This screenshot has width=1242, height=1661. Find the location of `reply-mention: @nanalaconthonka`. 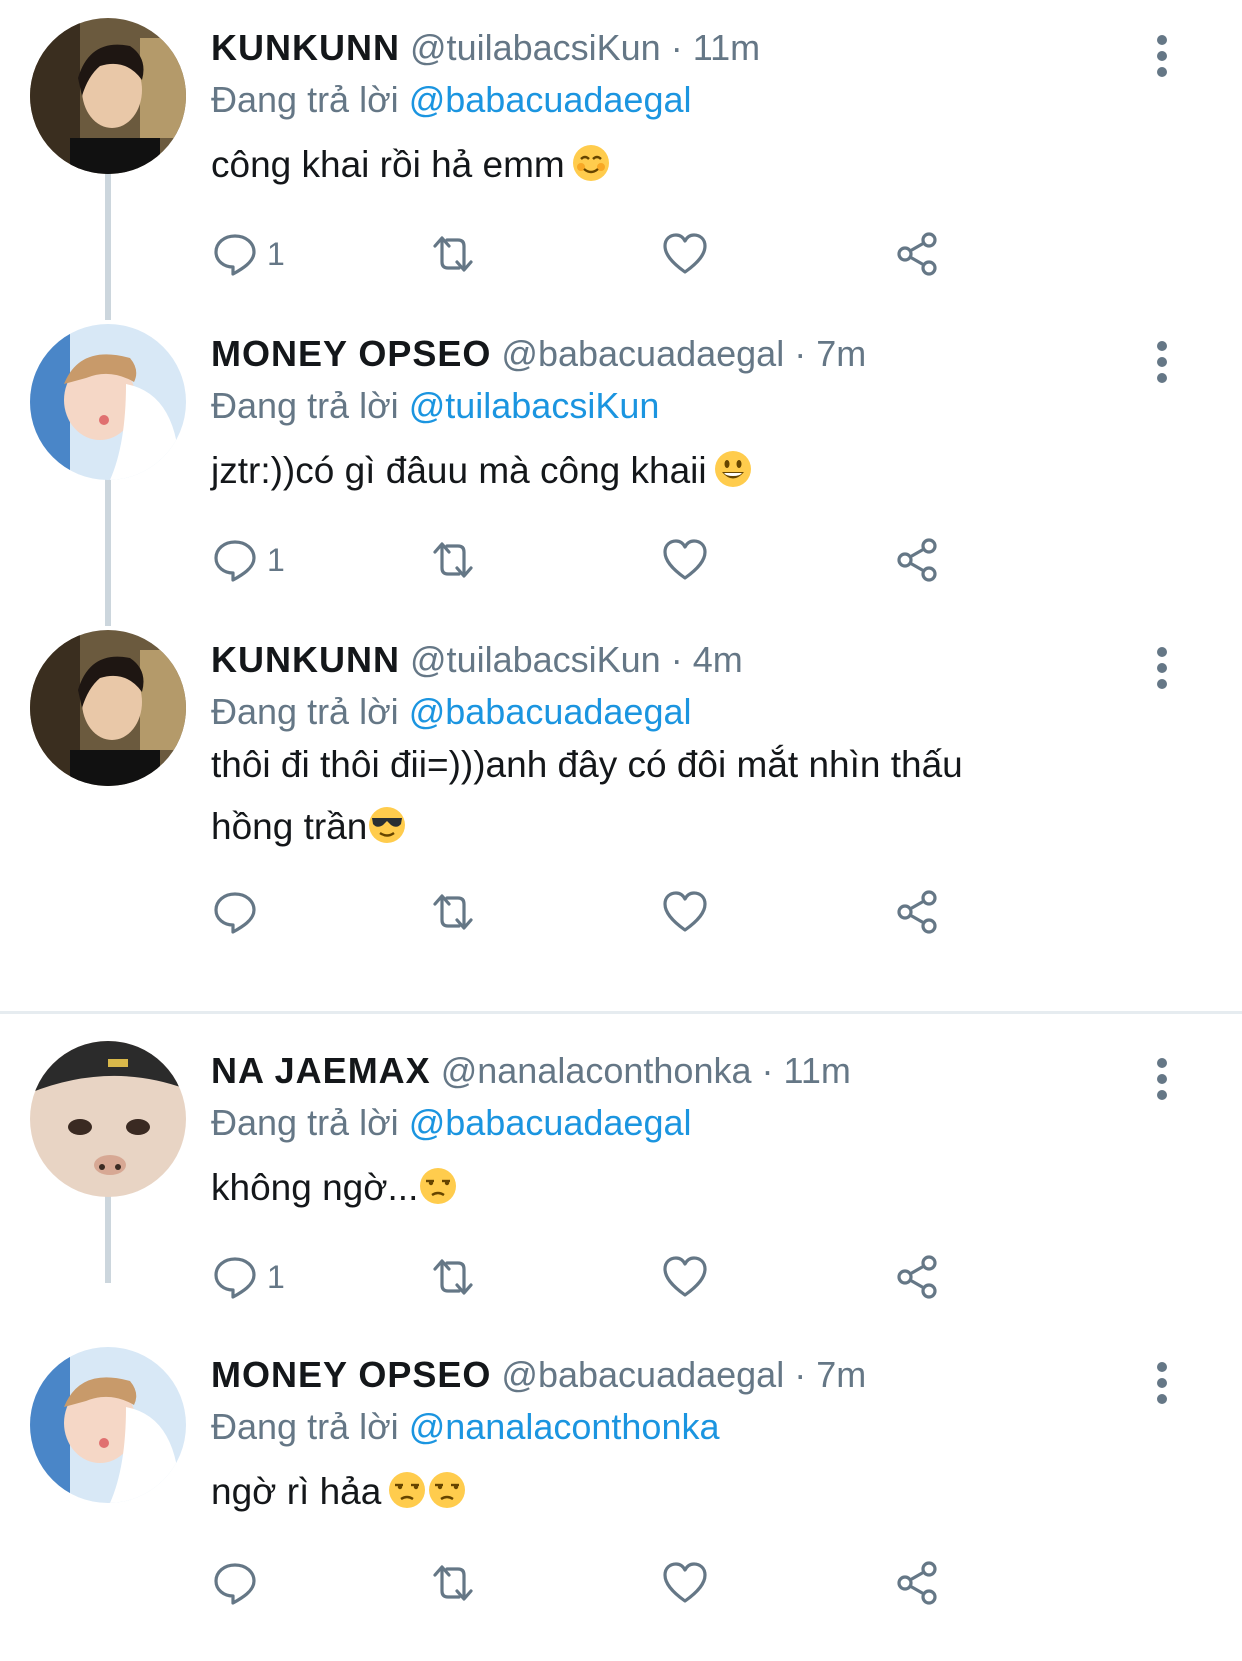

reply-mention: @nanalaconthonka is located at coordinates (564, 1426).